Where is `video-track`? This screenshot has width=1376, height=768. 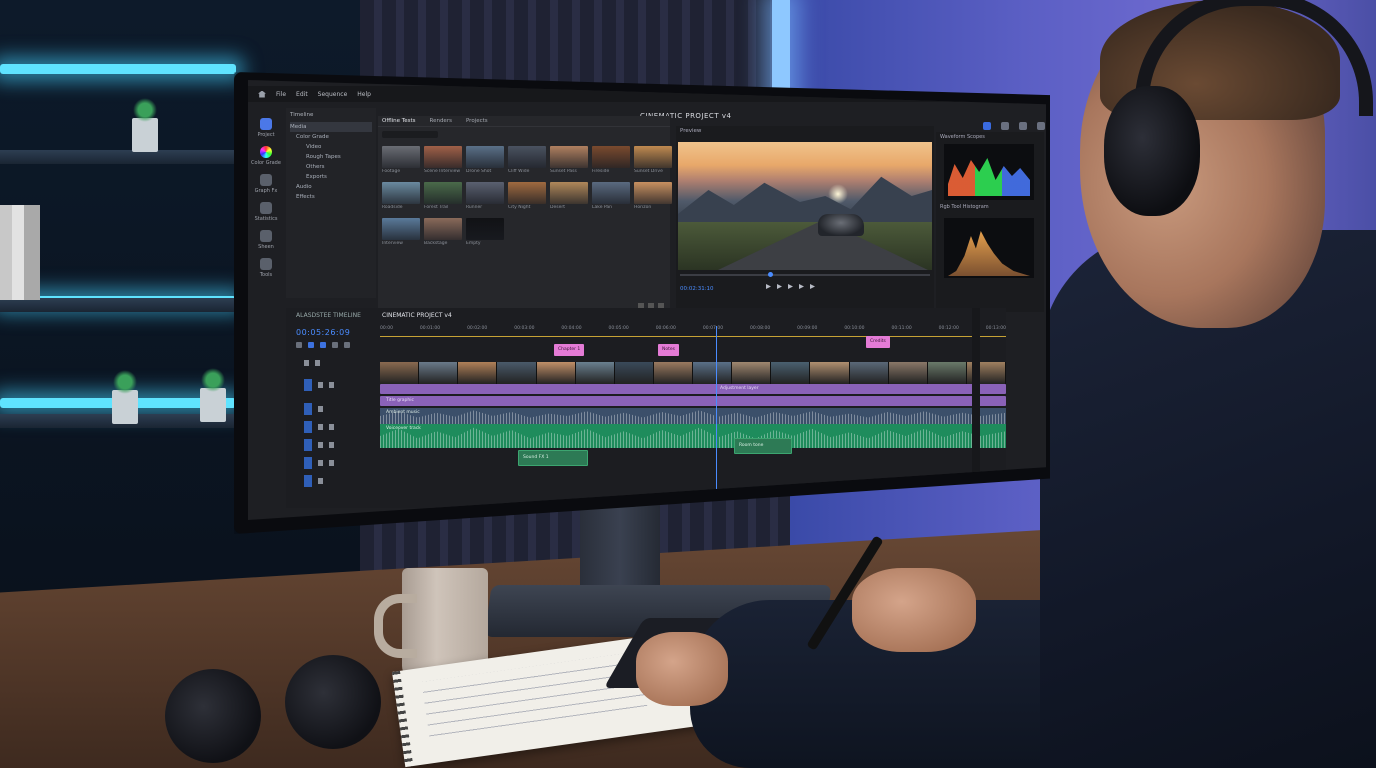 video-track is located at coordinates (693, 373).